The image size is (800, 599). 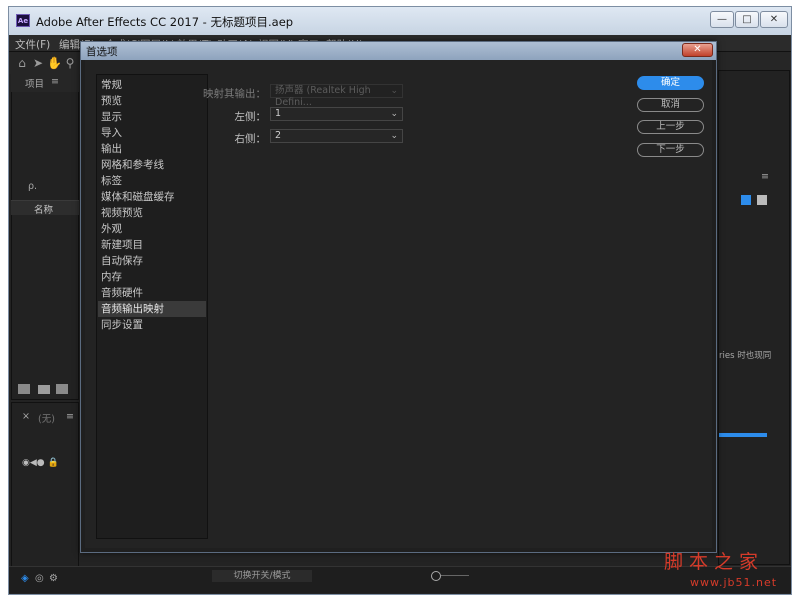 What do you see at coordinates (747, 19) in the screenshot?
I see `maximize-button: □` at bounding box center [747, 19].